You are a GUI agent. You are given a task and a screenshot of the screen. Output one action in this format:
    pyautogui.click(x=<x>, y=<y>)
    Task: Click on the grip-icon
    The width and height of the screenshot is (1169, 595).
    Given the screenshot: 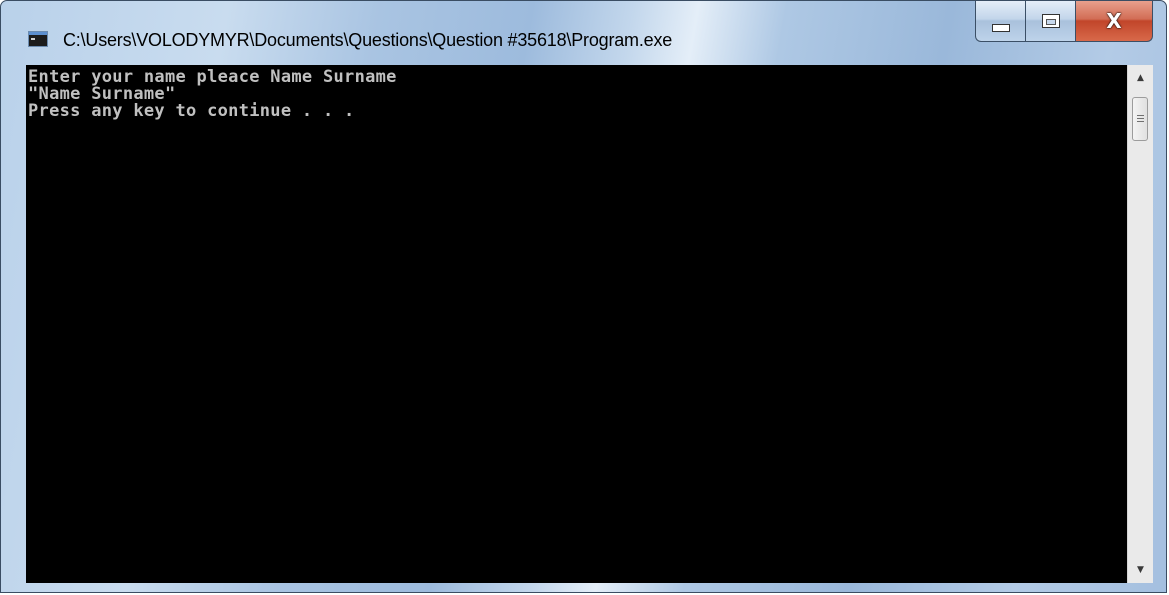 What is the action you would take?
    pyautogui.click(x=1140, y=119)
    